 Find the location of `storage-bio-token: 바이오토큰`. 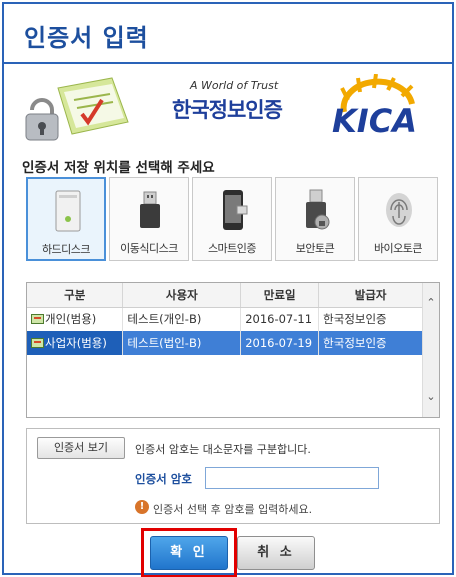

storage-bio-token: 바이오토큰 is located at coordinates (398, 219).